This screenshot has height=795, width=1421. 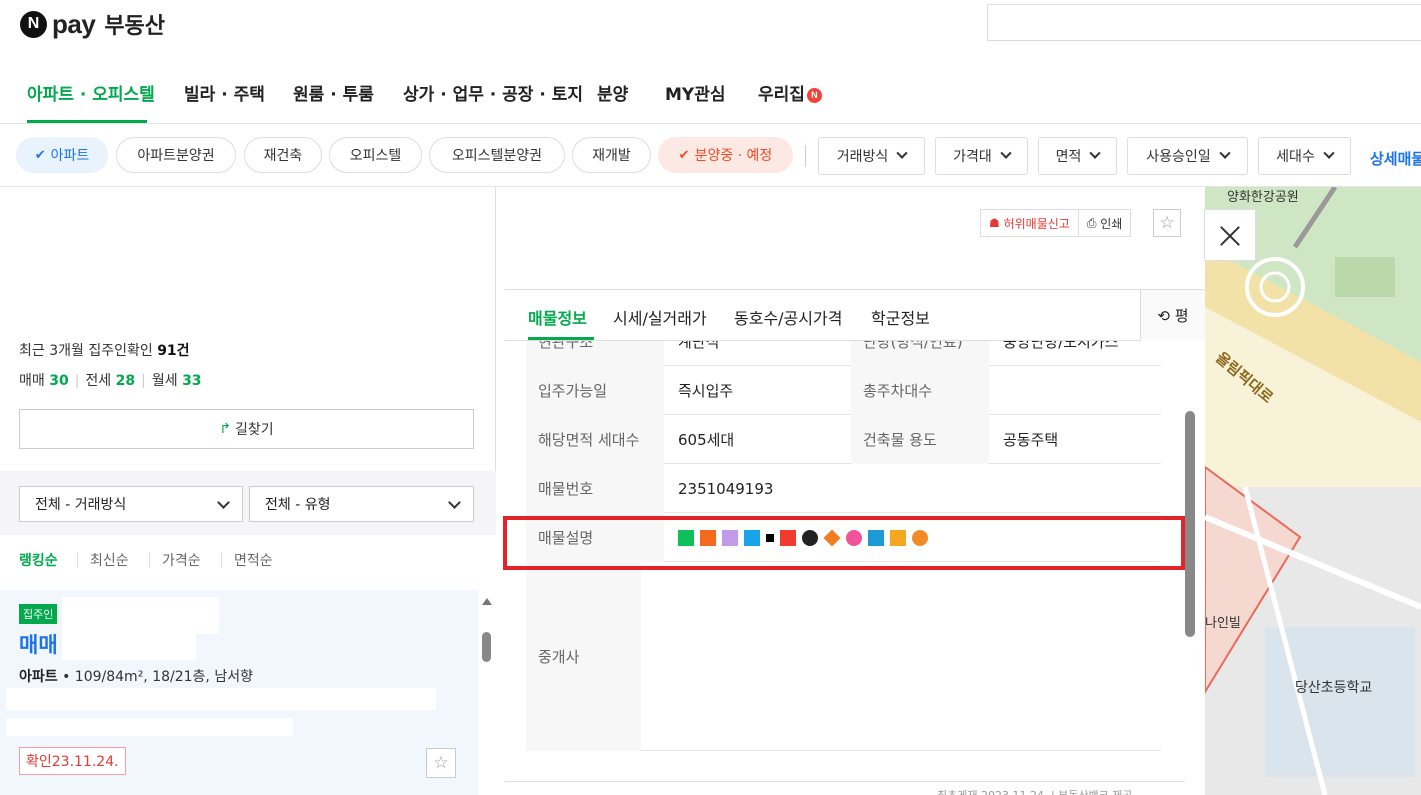 I want to click on row-value: 계단식, so click(x=699, y=346).